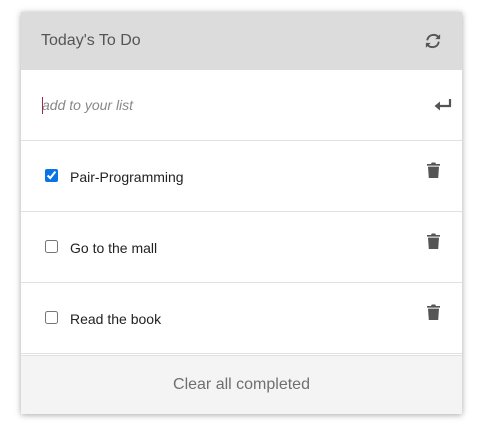 Image resolution: width=478 pixels, height=435 pixels. I want to click on todo-label: Read the book, so click(116, 319).